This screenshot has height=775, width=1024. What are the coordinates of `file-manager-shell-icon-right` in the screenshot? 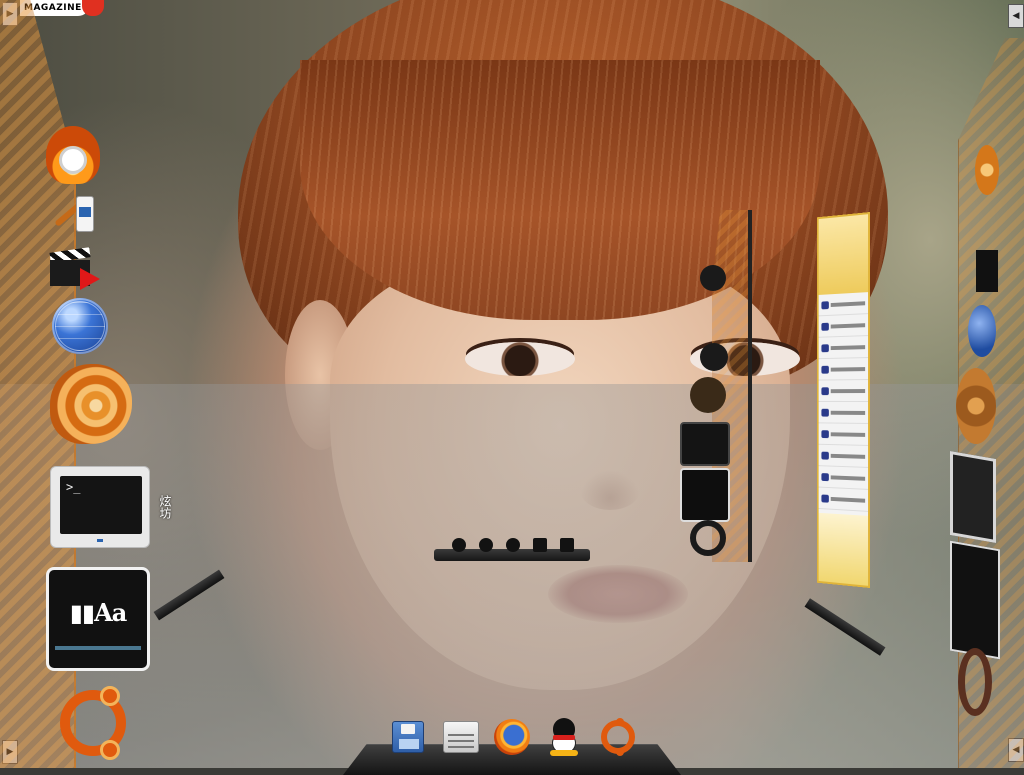 It's located at (976, 406).